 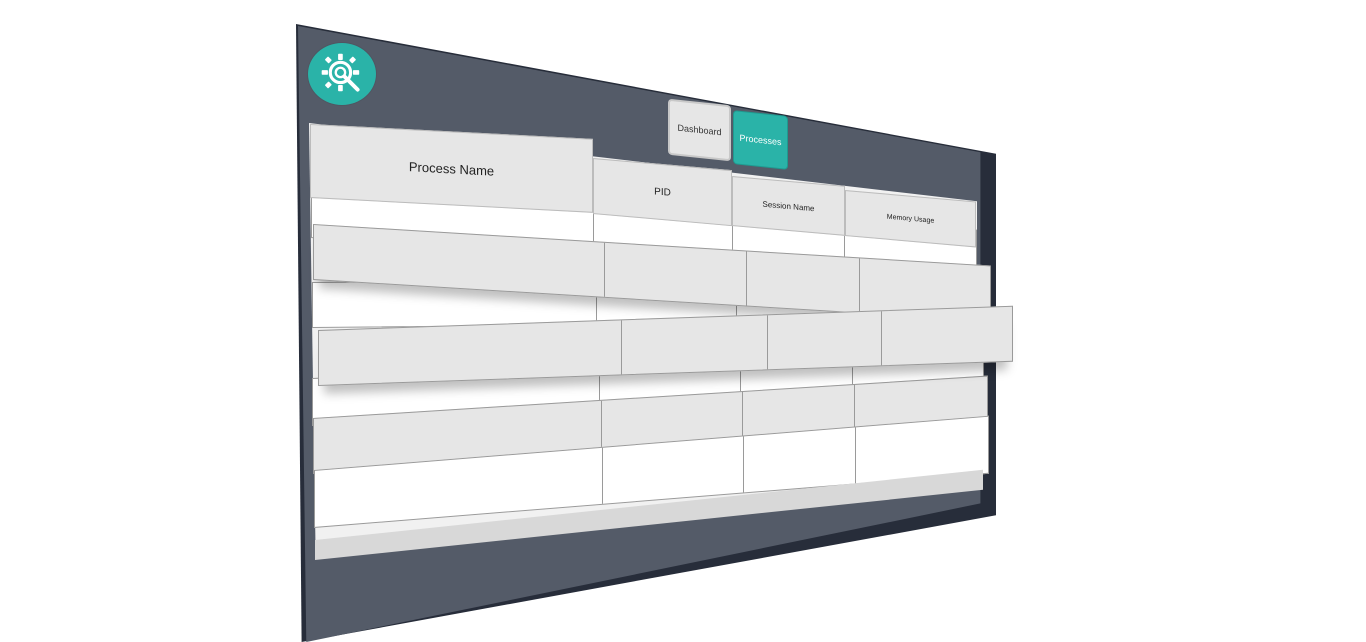 I want to click on column-header-process-name: Process Name, so click(x=451, y=168).